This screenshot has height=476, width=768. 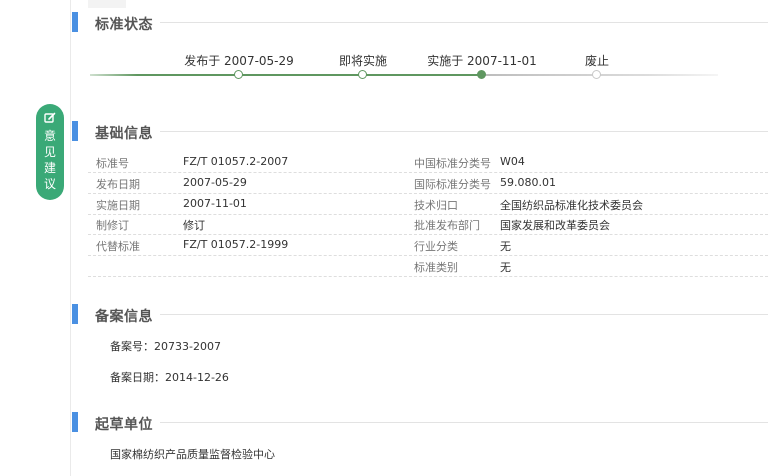 What do you see at coordinates (49, 168) in the screenshot?
I see `feedback-label-char-3: 建` at bounding box center [49, 168].